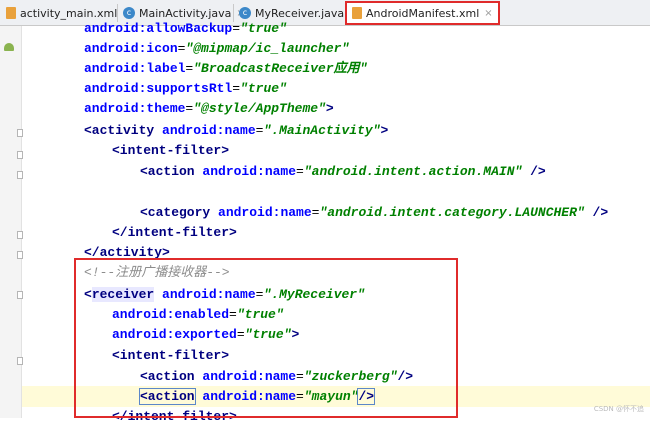 This screenshot has height=427, width=650. What do you see at coordinates (185, 88) in the screenshot?
I see `code-line: android:supportsRtl="true"` at bounding box center [185, 88].